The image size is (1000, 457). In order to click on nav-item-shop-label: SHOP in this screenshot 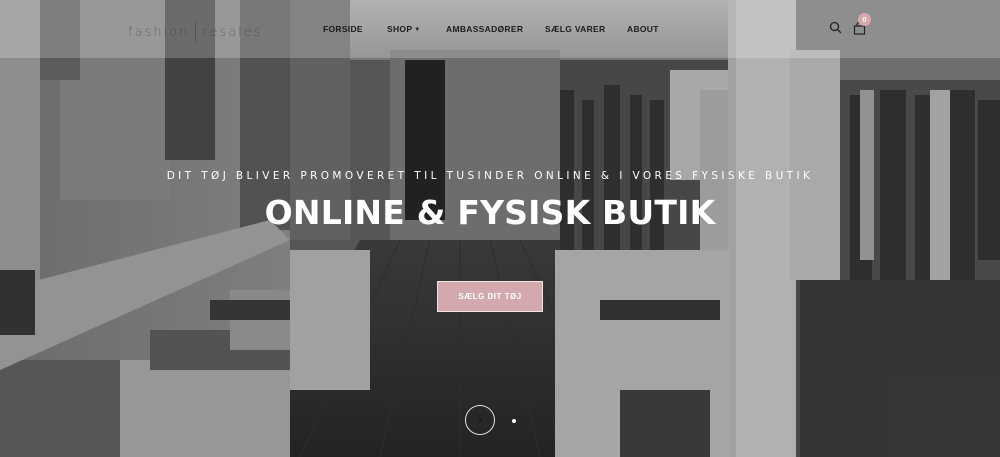, I will do `click(400, 29)`.